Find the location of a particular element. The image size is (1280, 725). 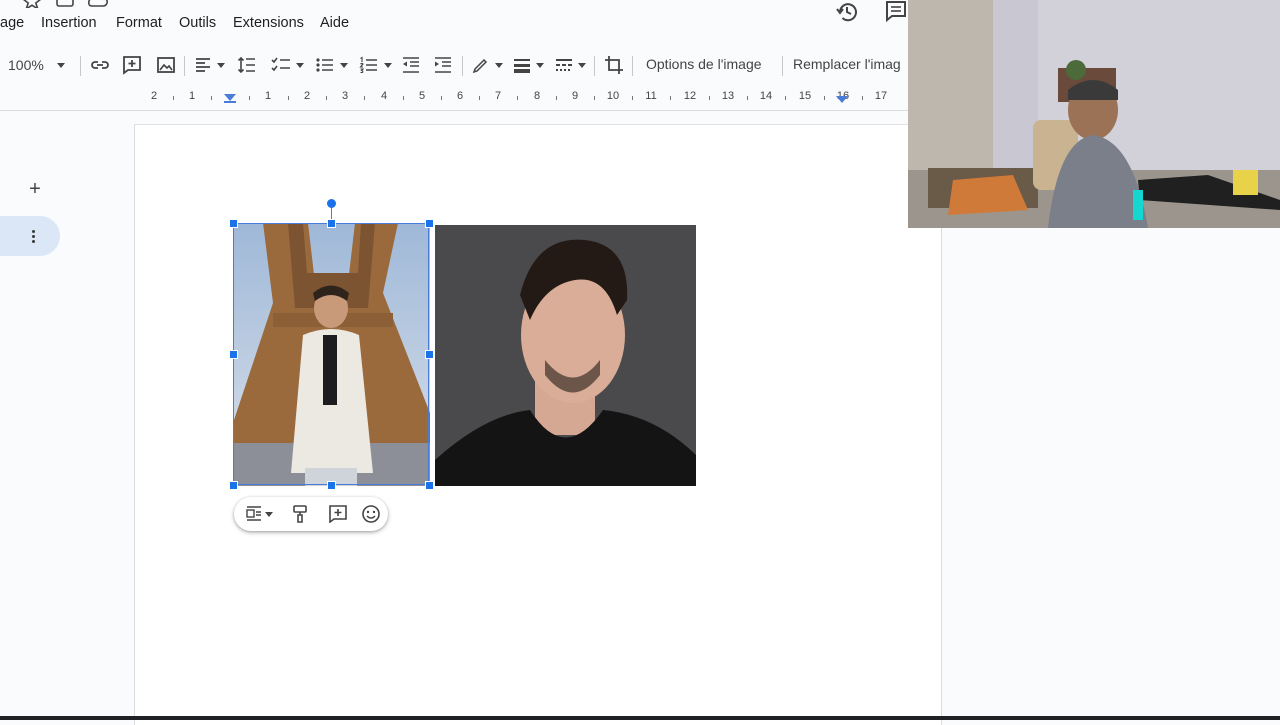

ruler-mark: 11 is located at coordinates (651, 96).